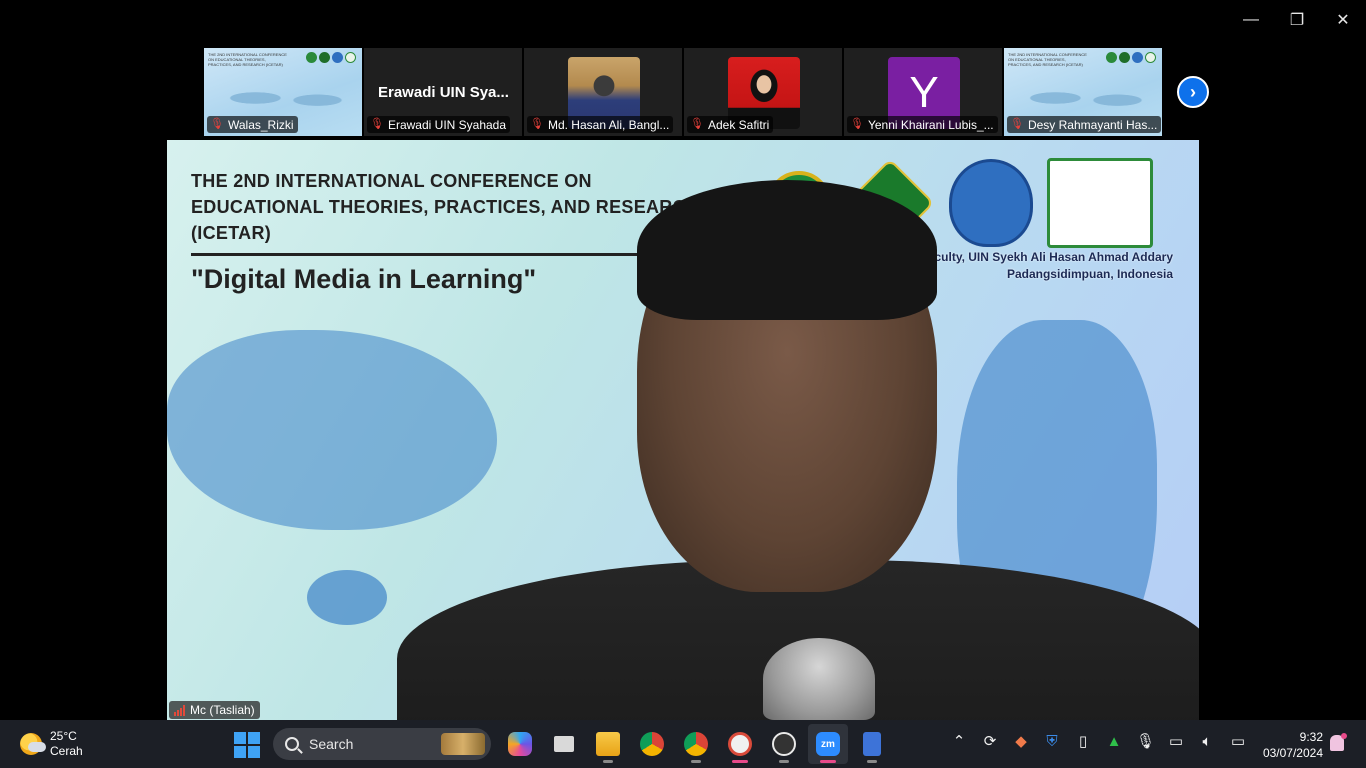  I want to click on window-controls: — ❐ ✕, so click(1297, 20).